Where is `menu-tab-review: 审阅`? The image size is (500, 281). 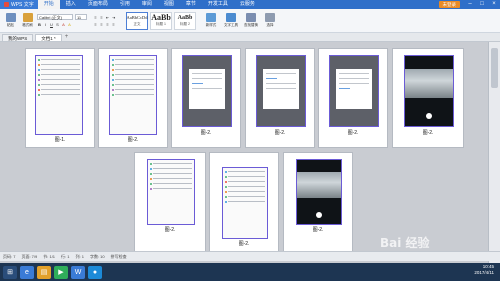 menu-tab-review: 审阅 is located at coordinates (147, 4).